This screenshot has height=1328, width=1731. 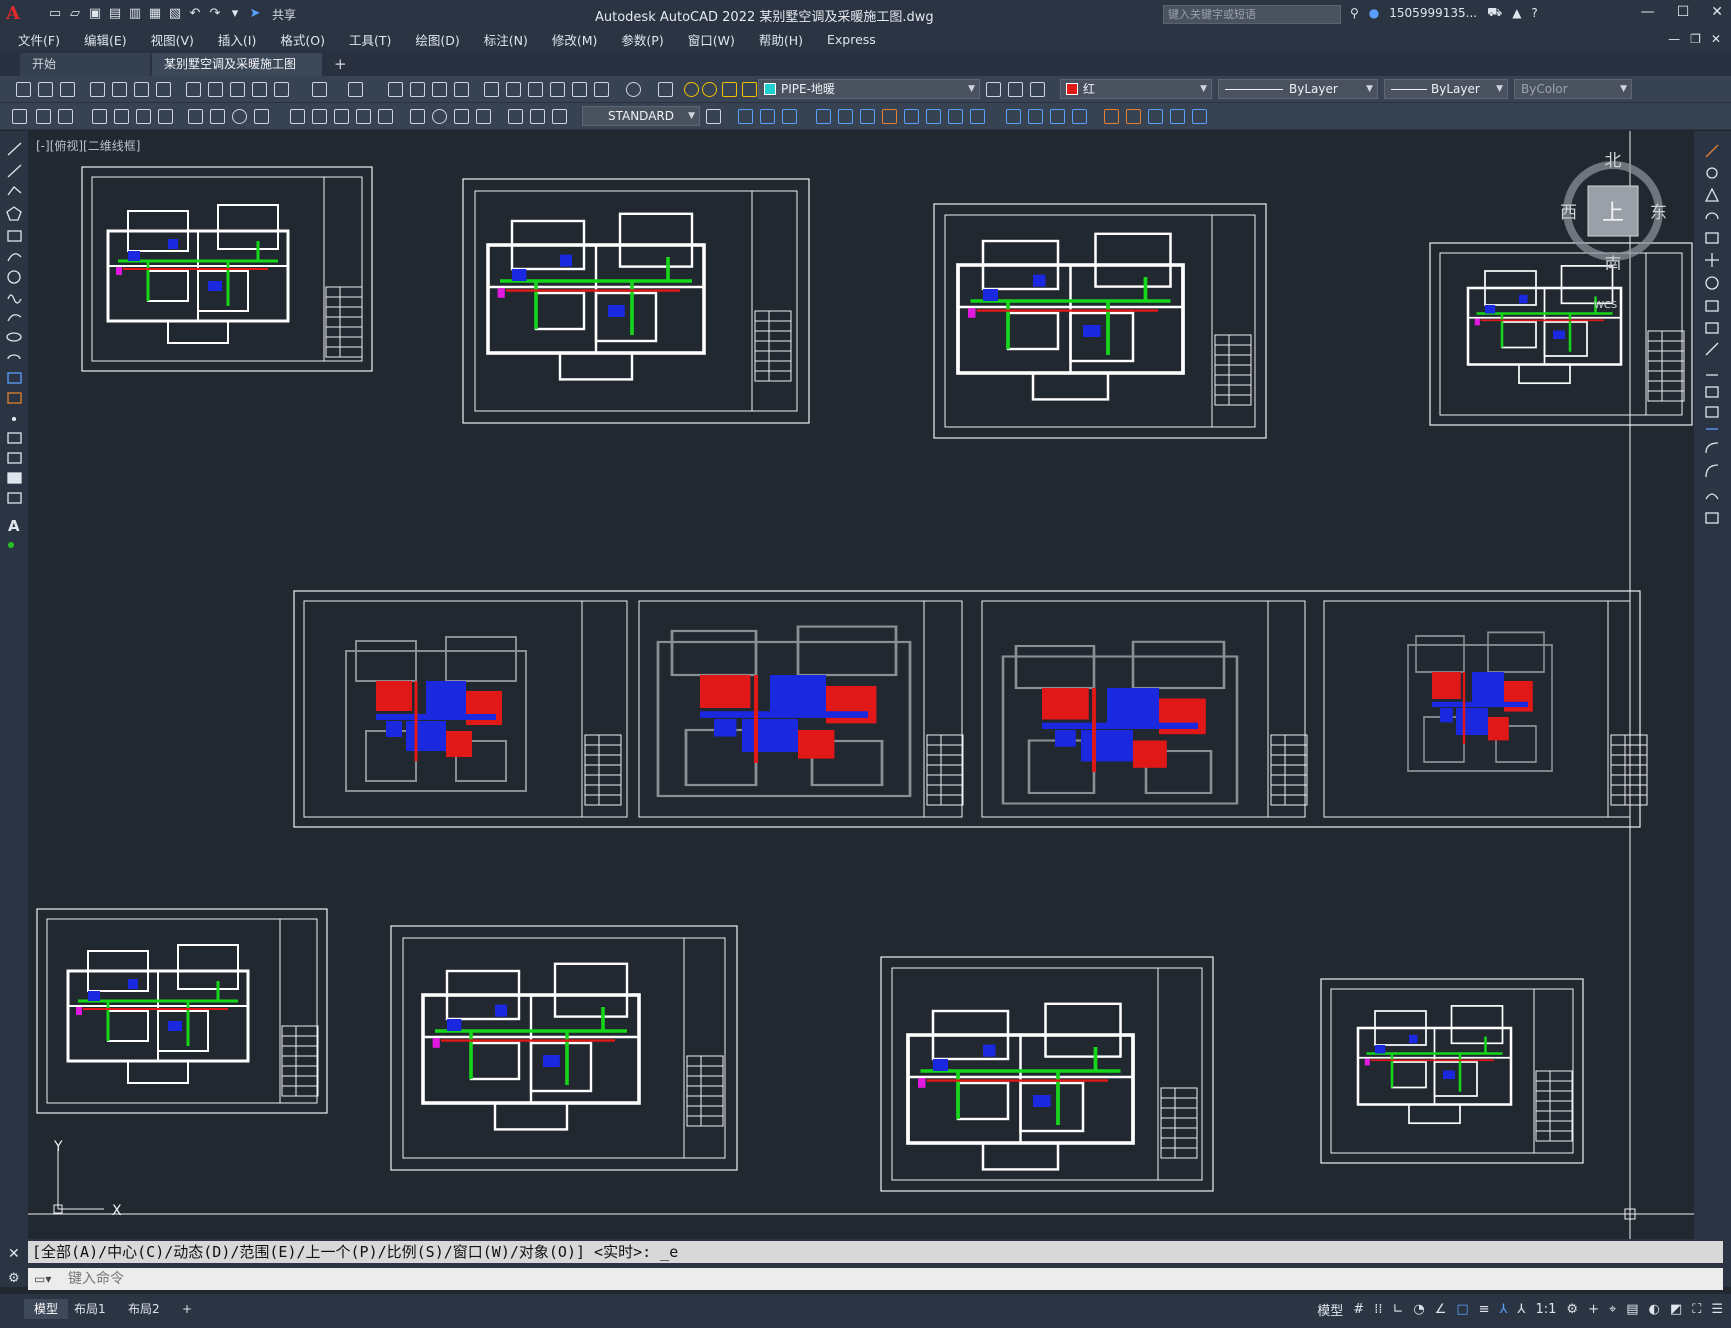 I want to click on zoom-previous-icon, so click(x=461, y=89).